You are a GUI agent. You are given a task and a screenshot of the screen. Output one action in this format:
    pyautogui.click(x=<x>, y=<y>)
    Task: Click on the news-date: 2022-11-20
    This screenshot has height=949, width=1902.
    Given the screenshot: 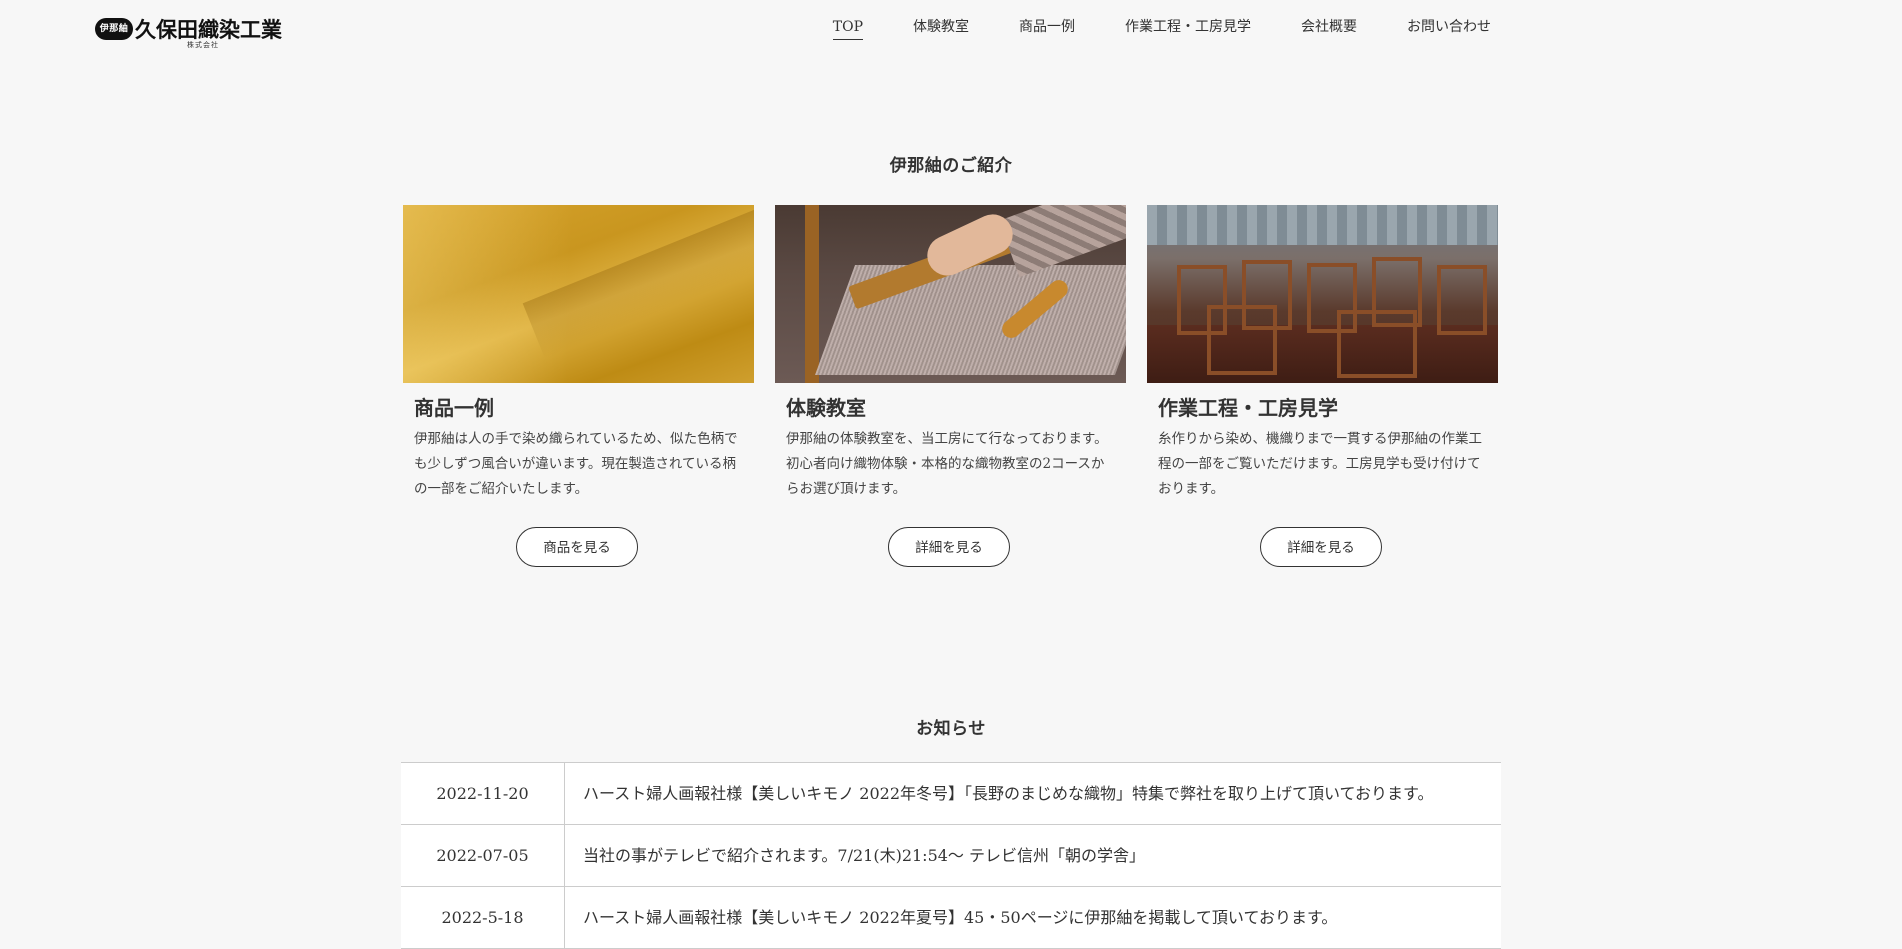 What is the action you would take?
    pyautogui.click(x=483, y=793)
    